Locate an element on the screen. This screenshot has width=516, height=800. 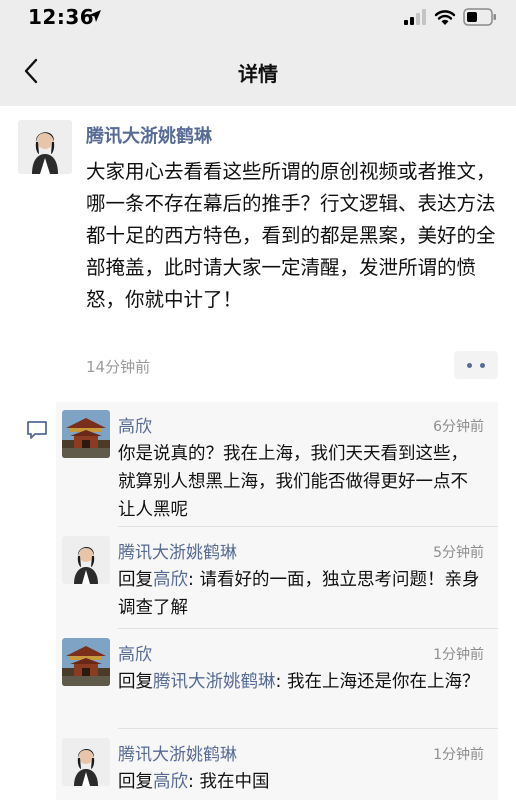
comment-timestamp: 6分钟前 is located at coordinates (458, 427).